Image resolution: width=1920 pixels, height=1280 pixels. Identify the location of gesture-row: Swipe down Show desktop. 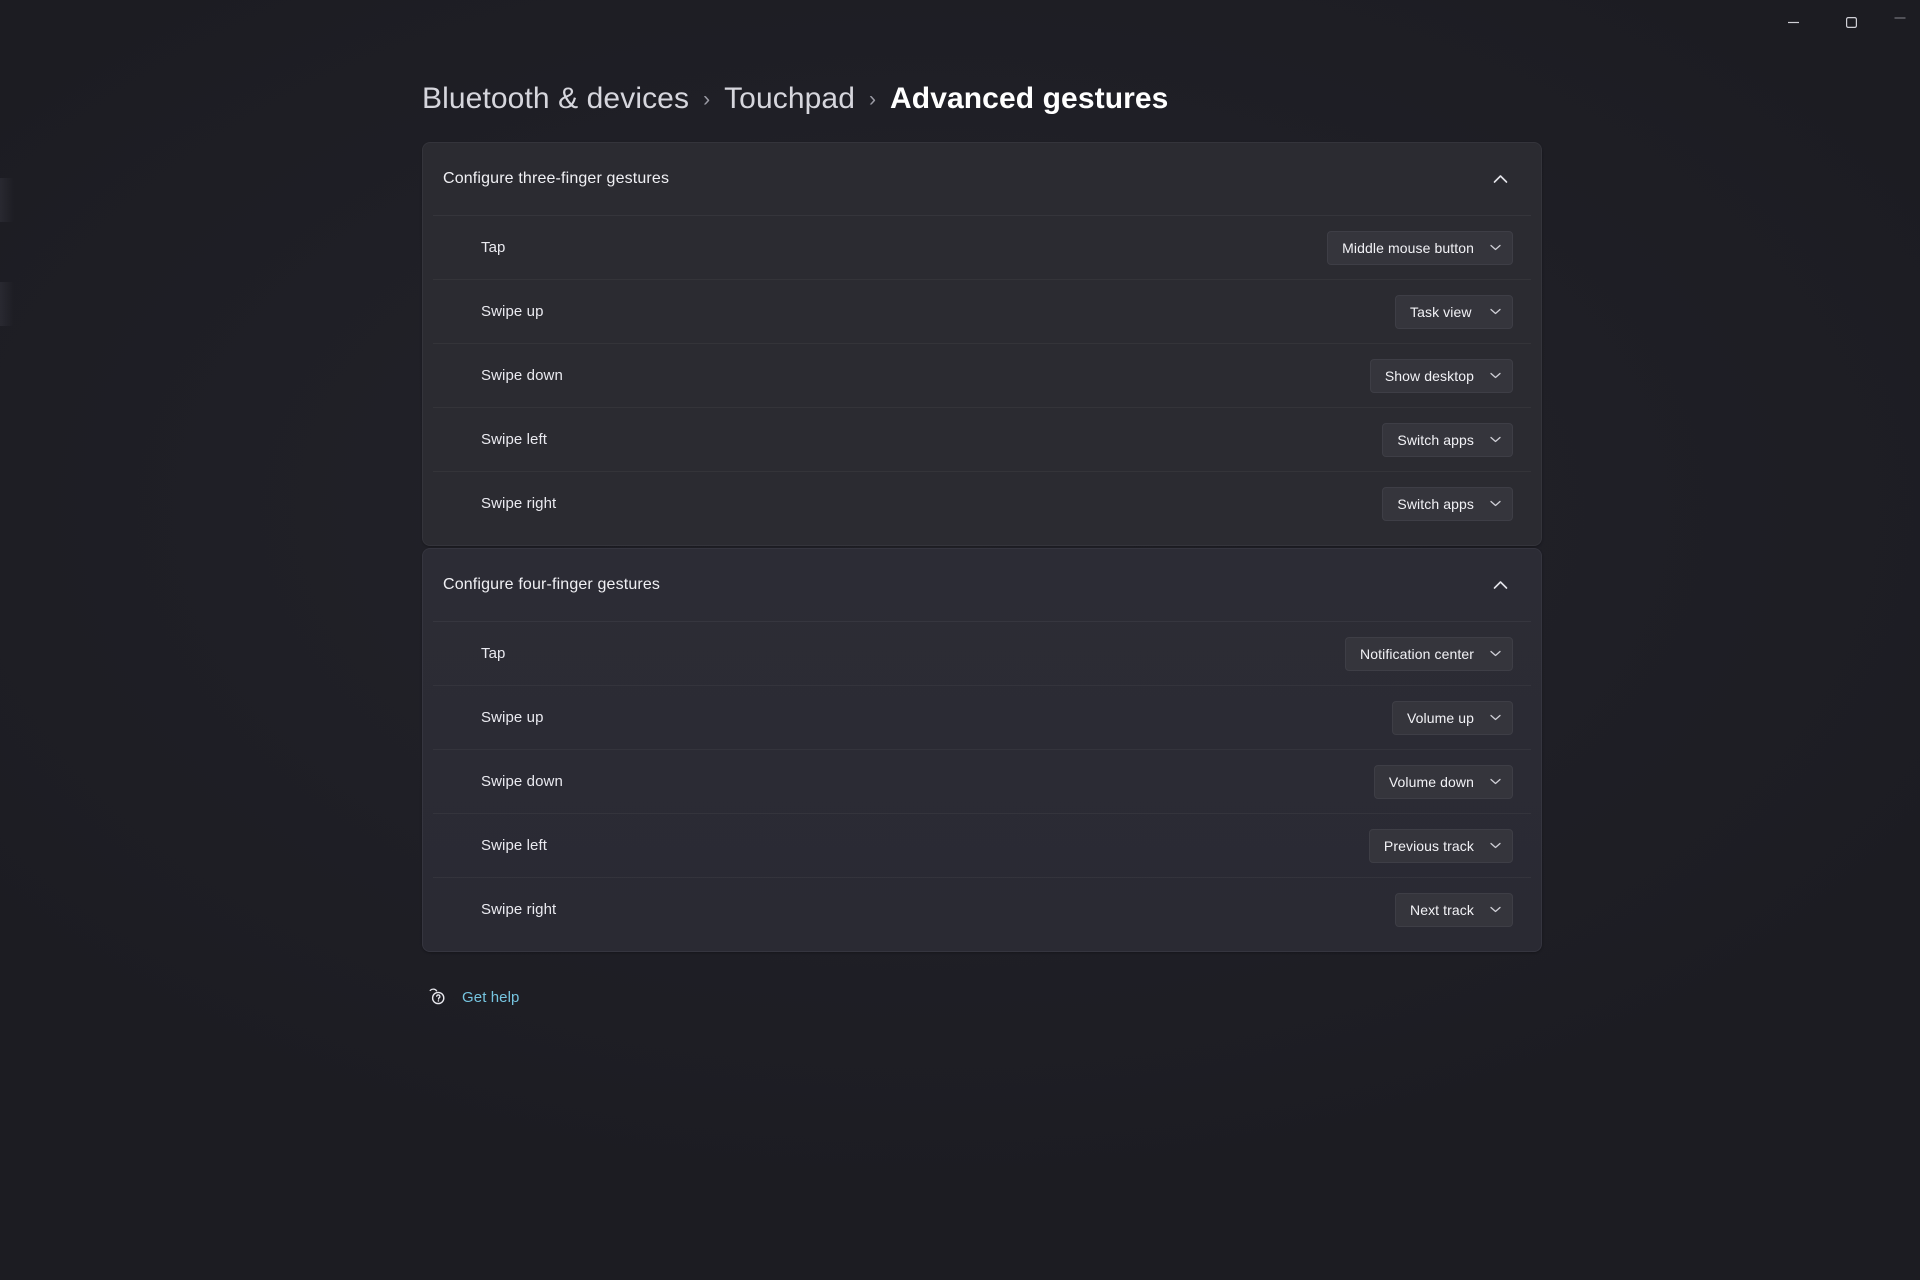
(982, 375).